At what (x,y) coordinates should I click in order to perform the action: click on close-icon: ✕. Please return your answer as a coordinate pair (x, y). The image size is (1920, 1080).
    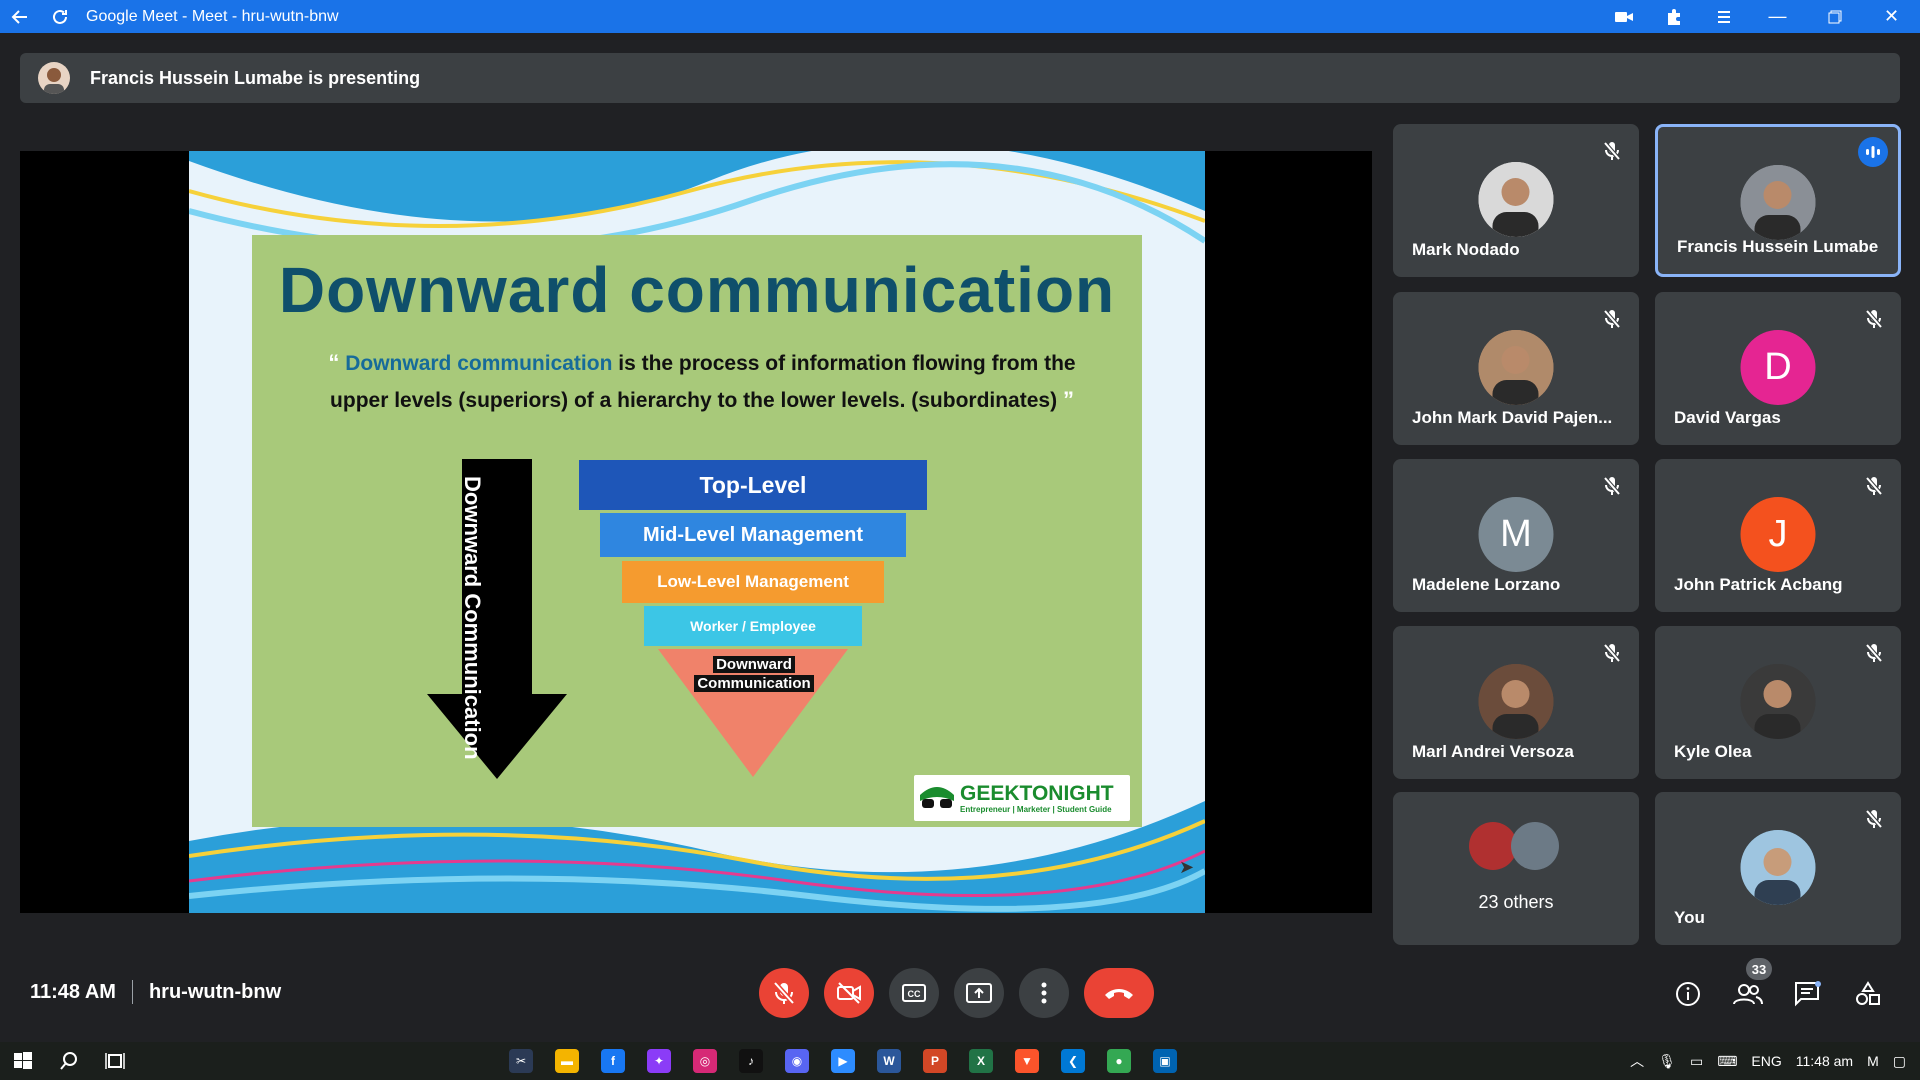
    Looking at the image, I should click on (1891, 16).